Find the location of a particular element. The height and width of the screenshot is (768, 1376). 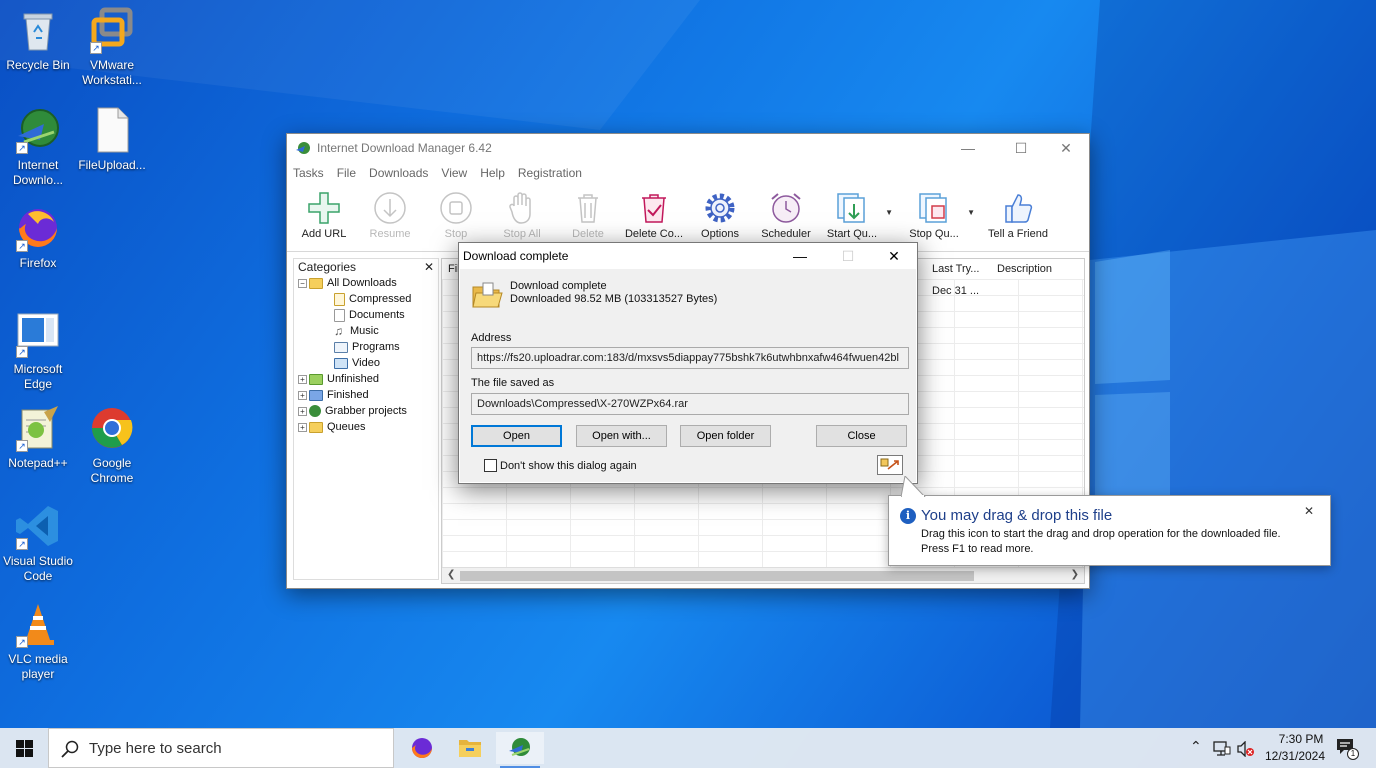

desktop-icon-recycle-bin: Recycle Bin is located at coordinates (38, 39).